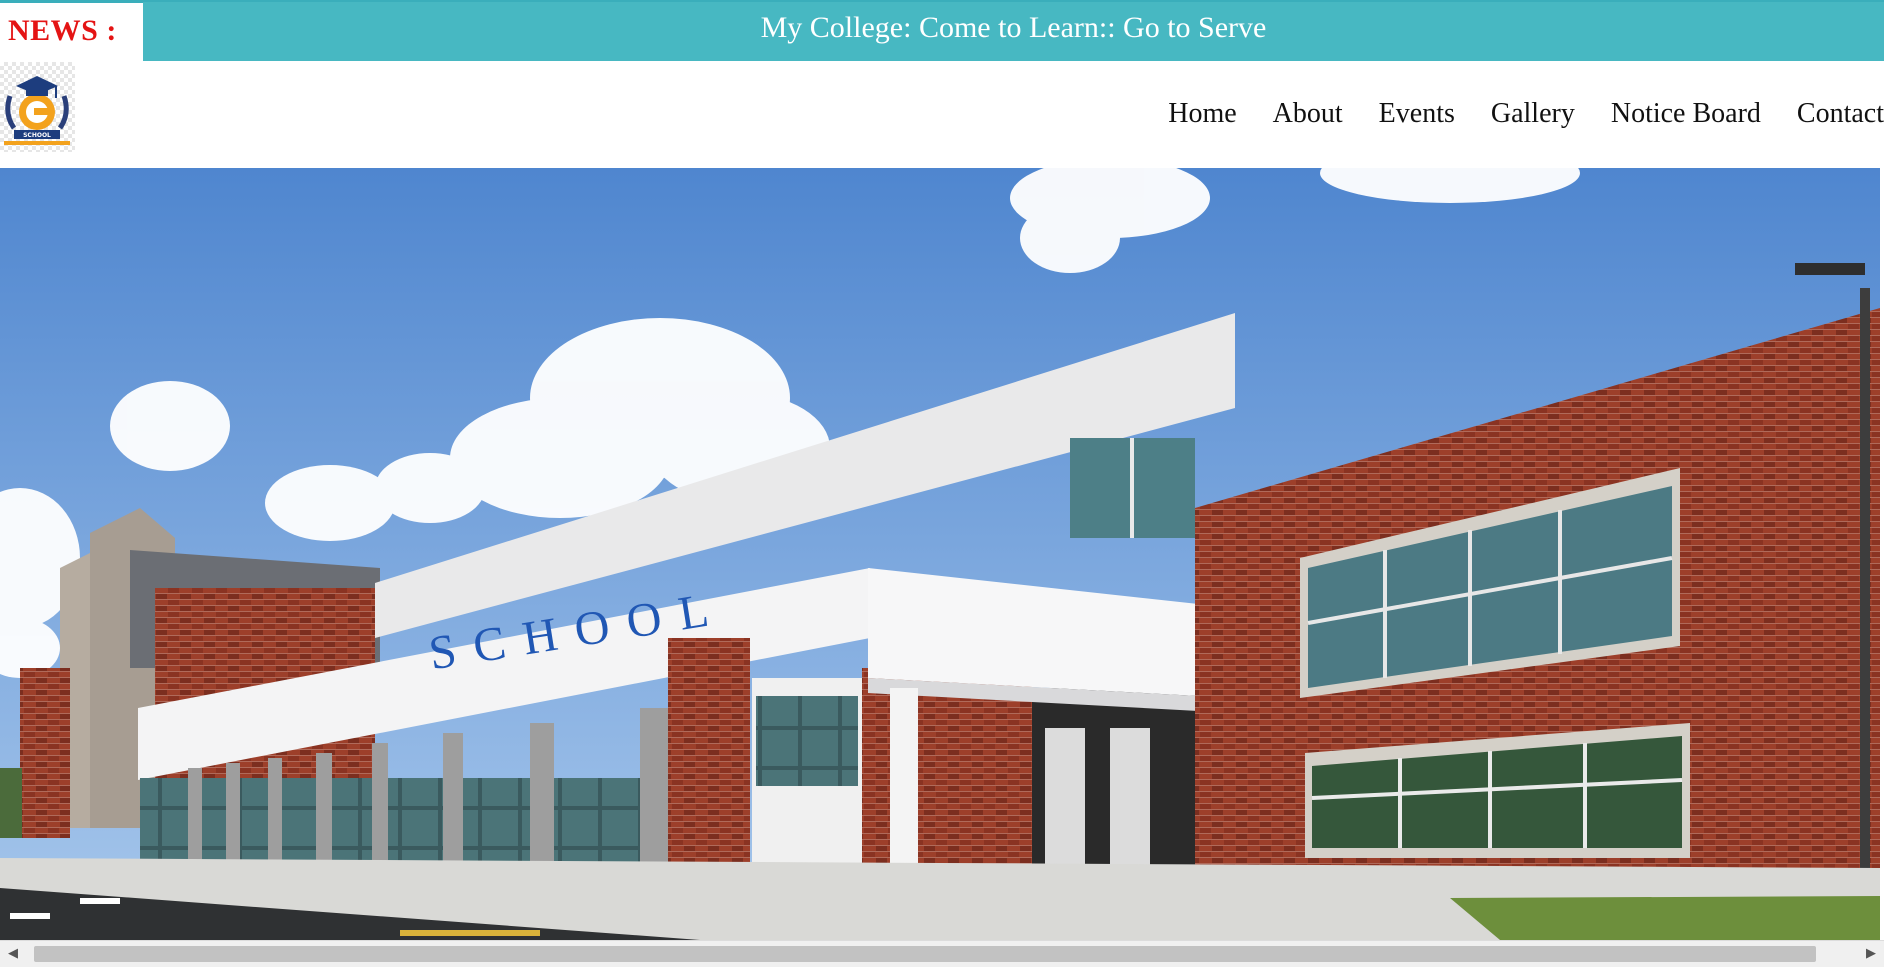  I want to click on page-right-gutter, so click(1882, 554).